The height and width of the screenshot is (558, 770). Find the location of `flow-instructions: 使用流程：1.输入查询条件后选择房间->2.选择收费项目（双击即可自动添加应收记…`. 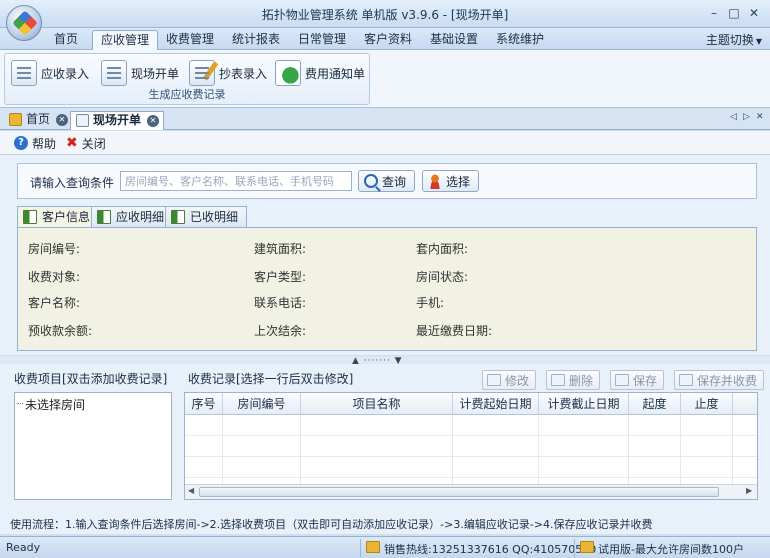

flow-instructions: 使用流程：1.输入查询条件后选择房间->2.选择收费项目（双击即可自动添加应收记… is located at coordinates (331, 524).